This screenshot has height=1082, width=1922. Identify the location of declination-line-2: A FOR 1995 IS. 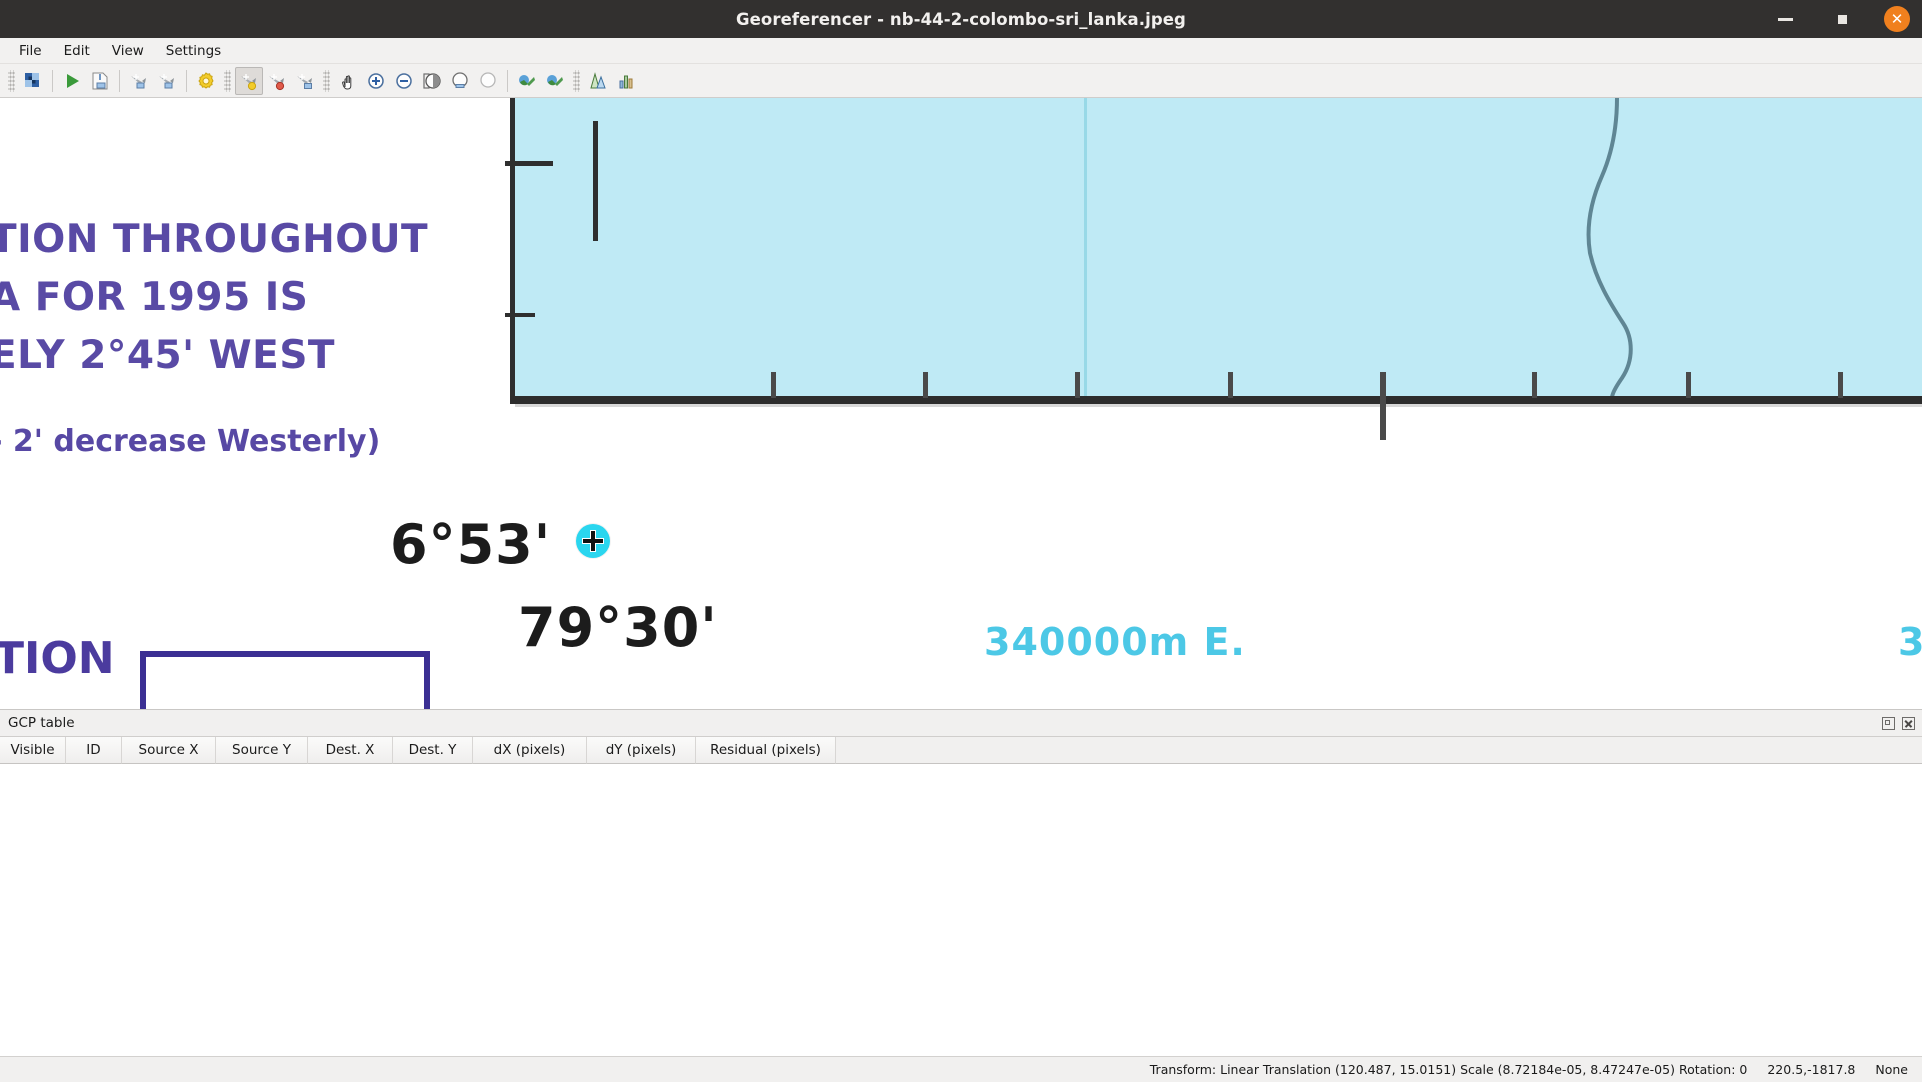
(154, 297).